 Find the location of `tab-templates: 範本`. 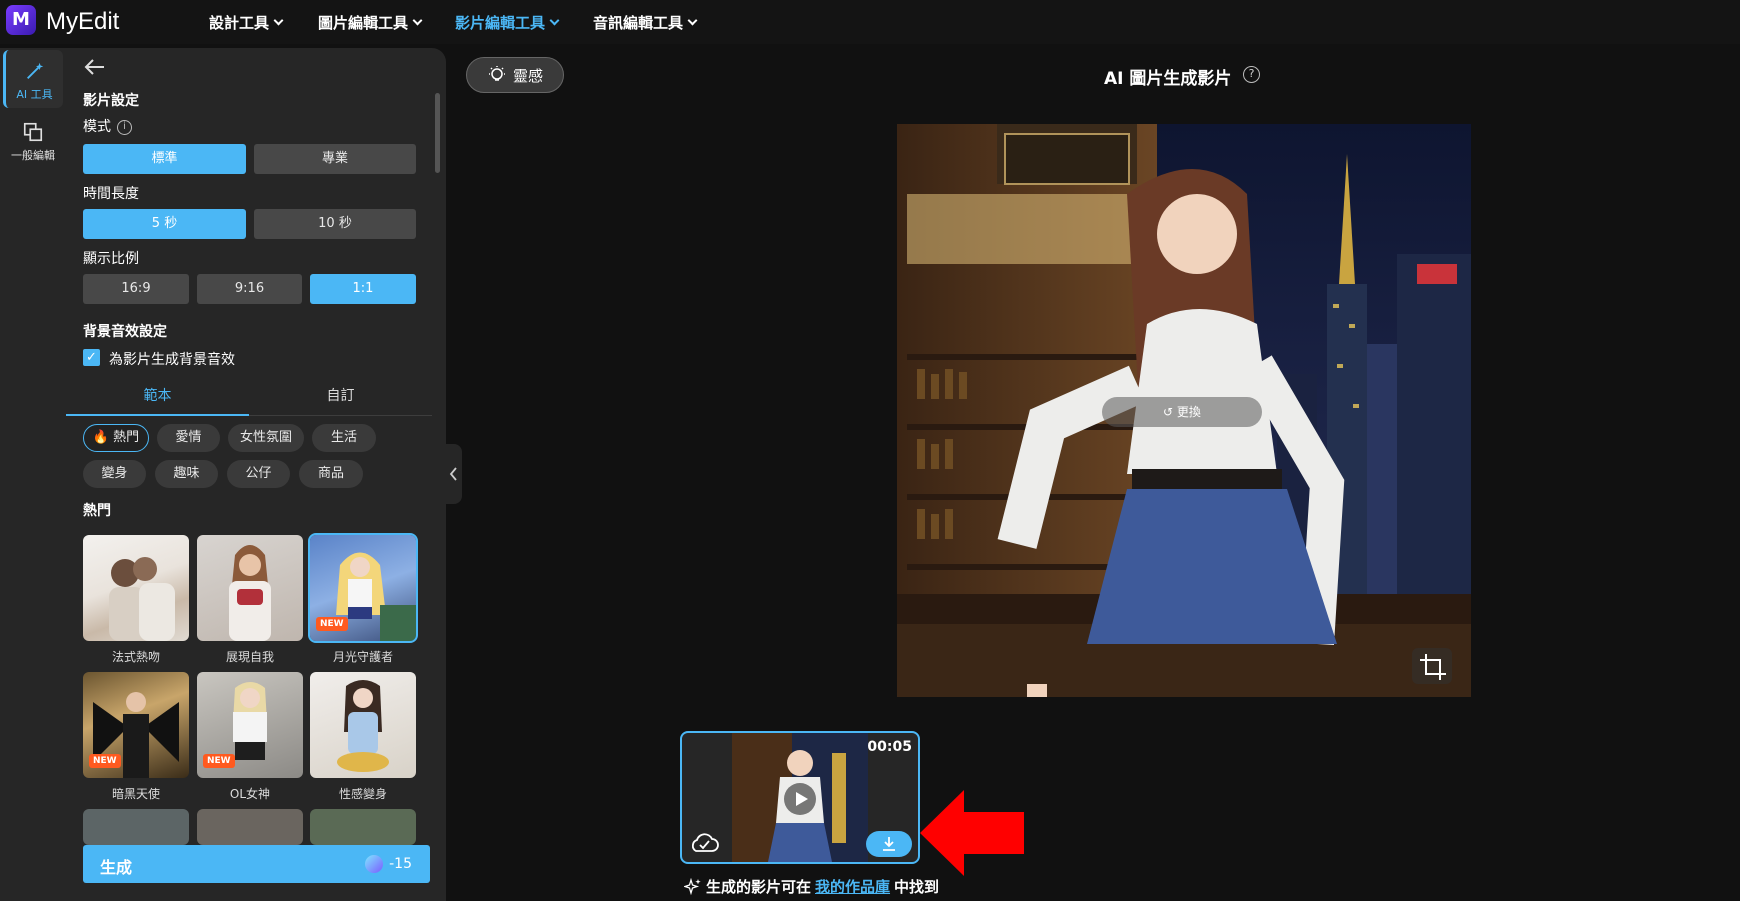

tab-templates: 範本 is located at coordinates (157, 397).